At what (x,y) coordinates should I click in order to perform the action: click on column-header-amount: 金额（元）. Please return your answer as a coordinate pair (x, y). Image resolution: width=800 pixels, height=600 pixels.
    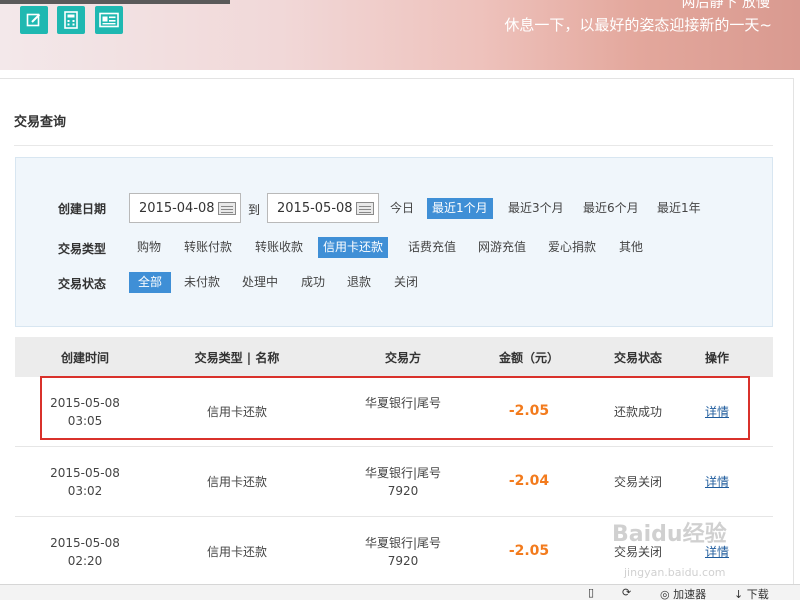
    Looking at the image, I should click on (528, 358).